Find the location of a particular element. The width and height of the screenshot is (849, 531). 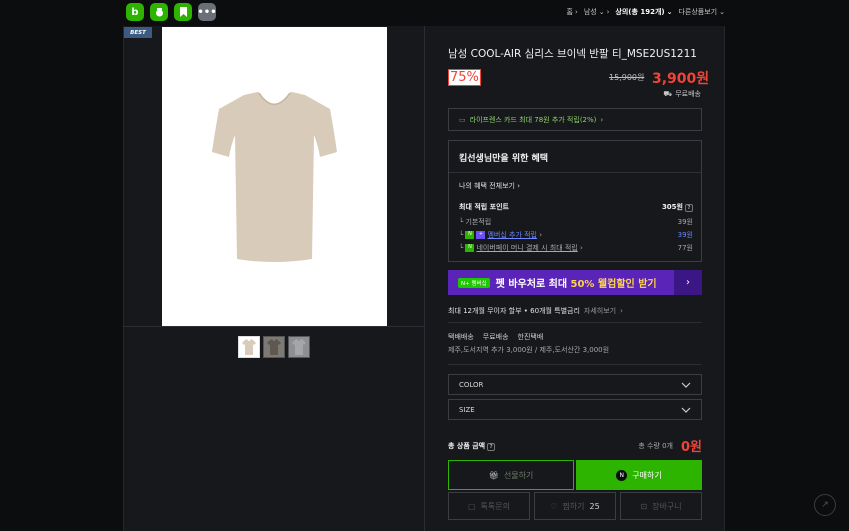

original-price: 15,900원 is located at coordinates (627, 77).